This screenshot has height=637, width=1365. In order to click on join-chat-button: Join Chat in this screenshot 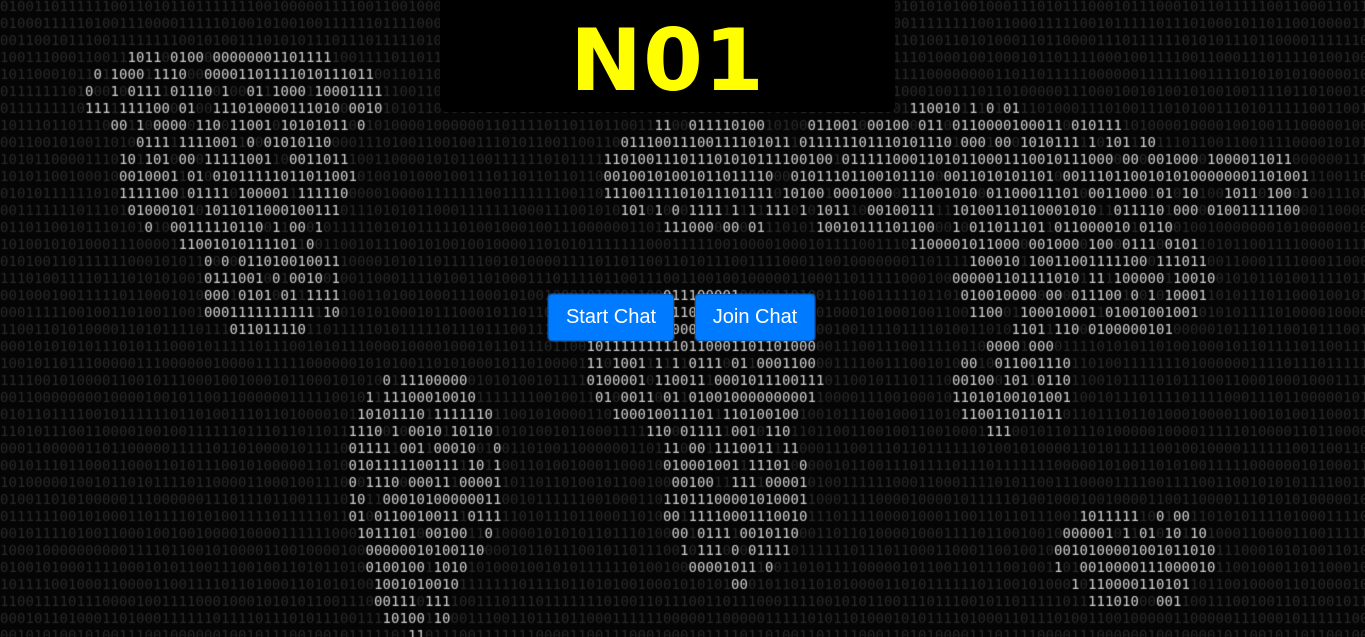, I will do `click(755, 317)`.